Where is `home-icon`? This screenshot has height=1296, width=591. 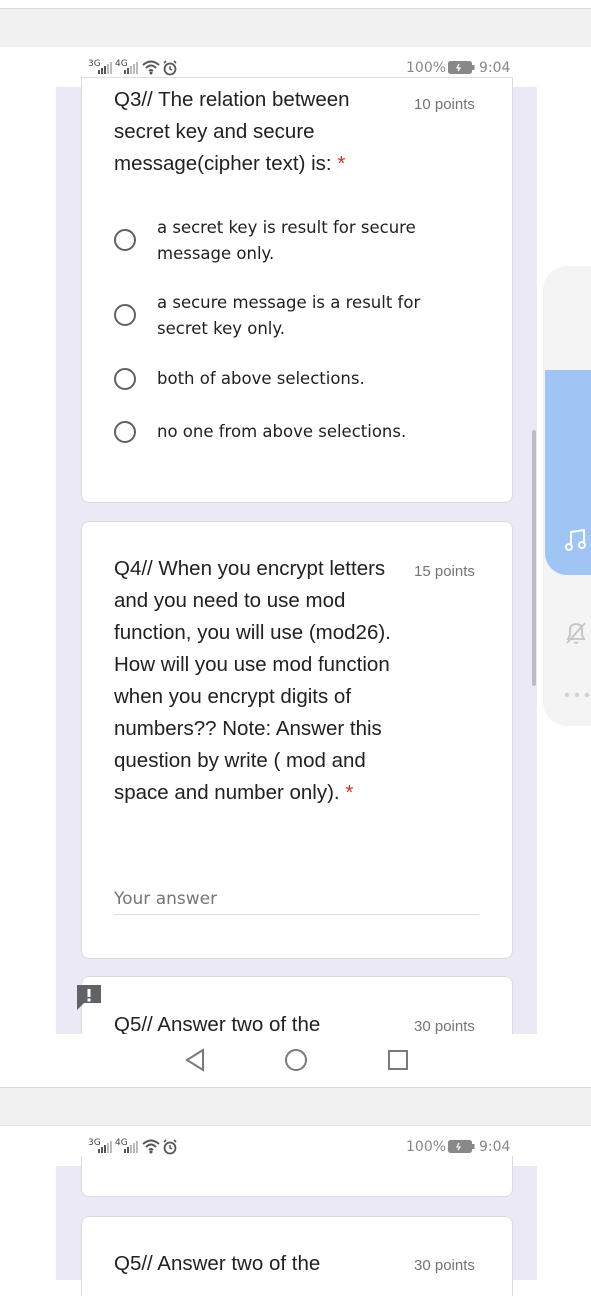 home-icon is located at coordinates (296, 1060).